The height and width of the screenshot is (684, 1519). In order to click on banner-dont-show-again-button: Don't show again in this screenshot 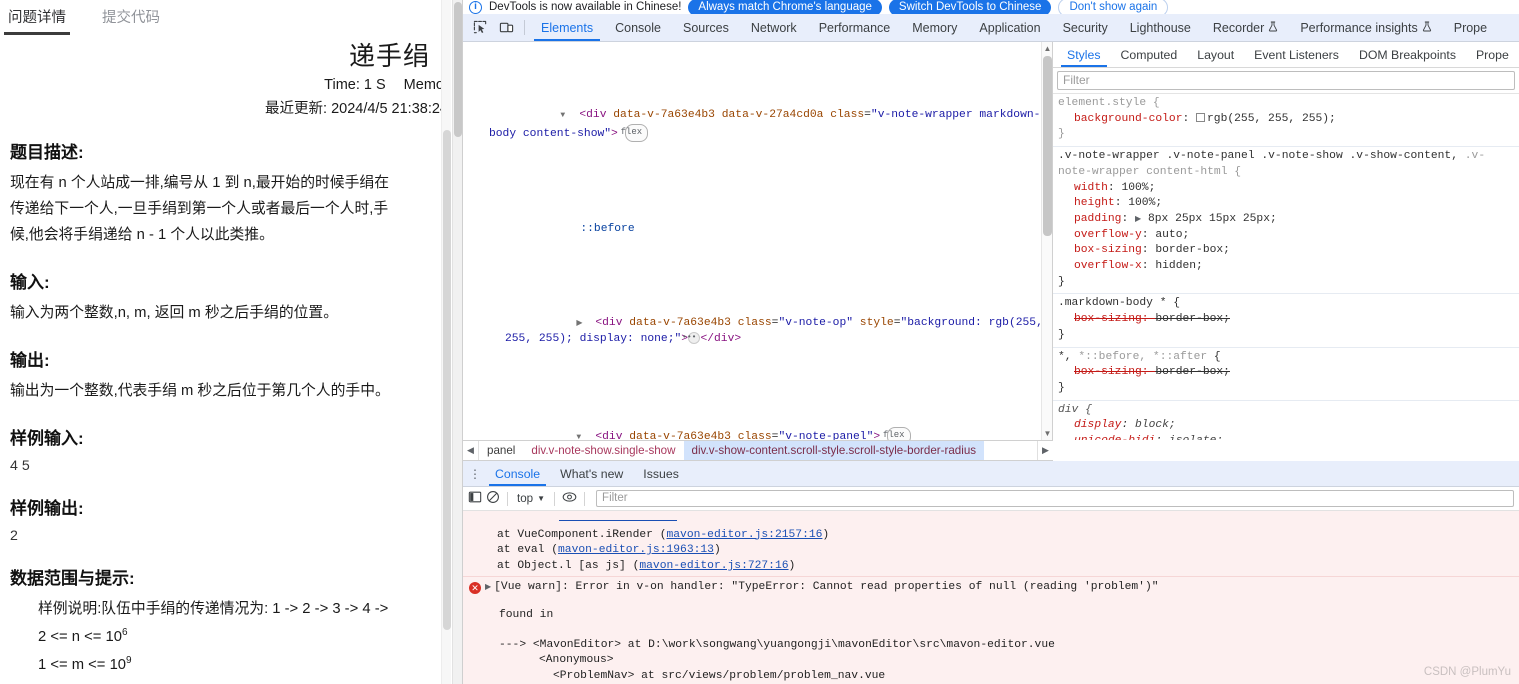, I will do `click(1113, 7)`.